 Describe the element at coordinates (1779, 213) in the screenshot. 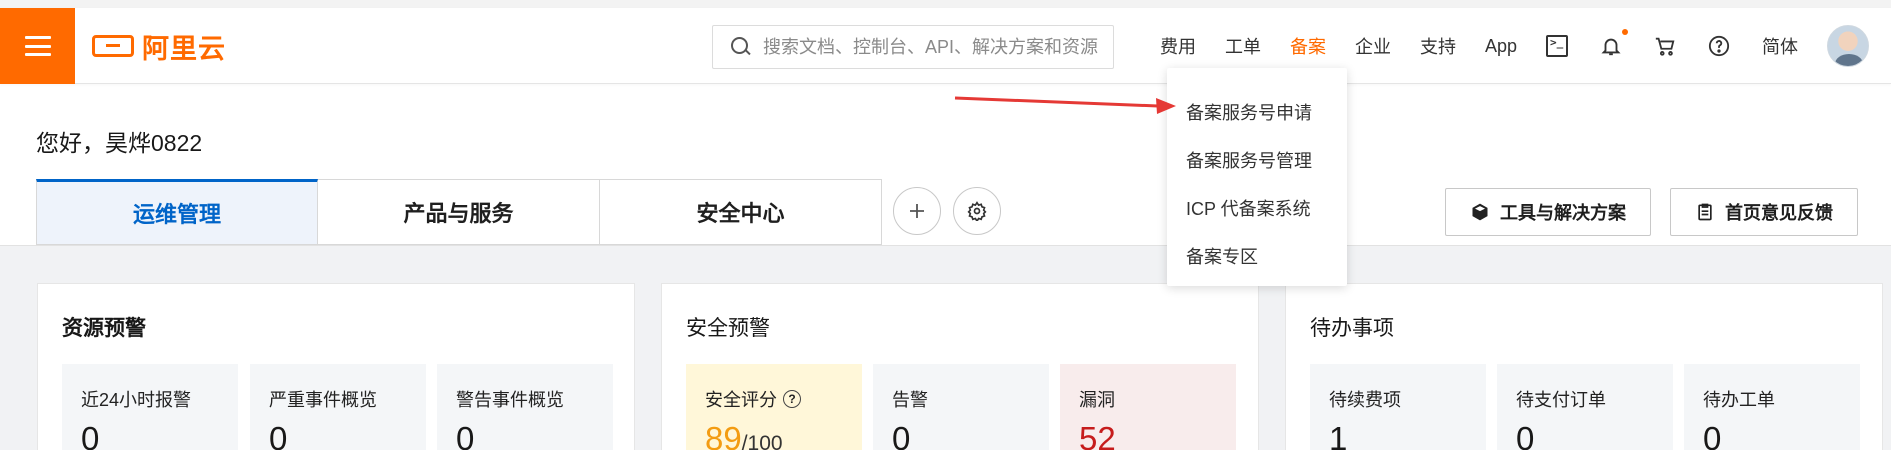

I see `homepage-feedback-label: 首页意见反馈` at that location.